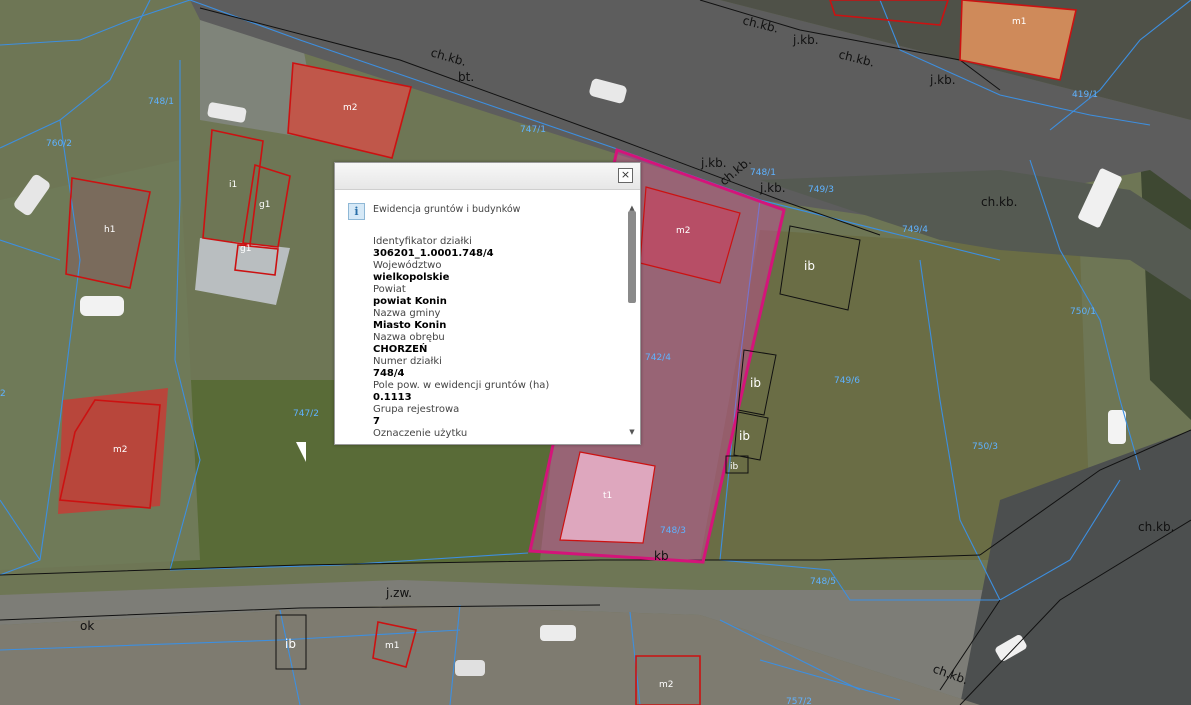  What do you see at coordinates (422, 241) in the screenshot?
I see `attribute-label: Identyfikator działki` at bounding box center [422, 241].